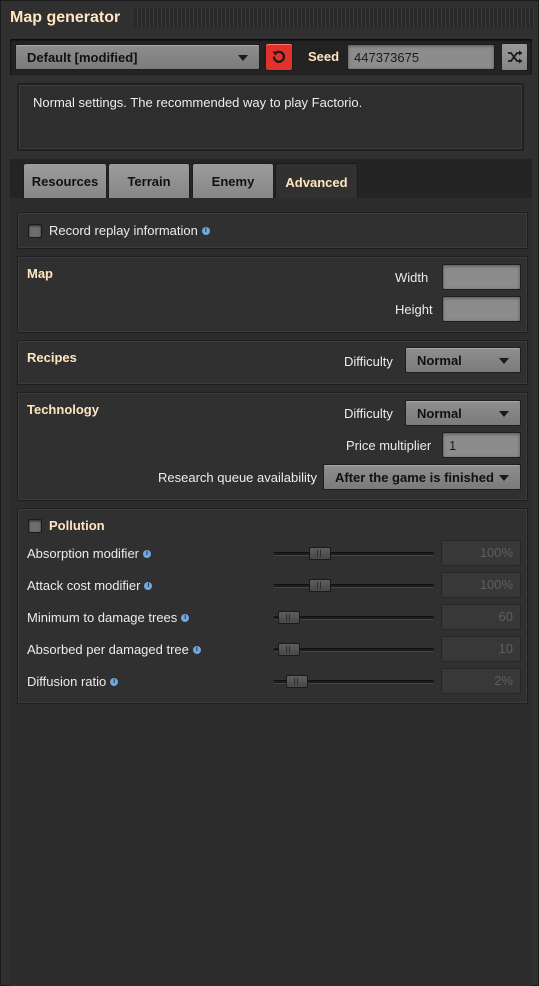 This screenshot has height=986, width=539. I want to click on technology-difficulty-value: Normal, so click(439, 413).